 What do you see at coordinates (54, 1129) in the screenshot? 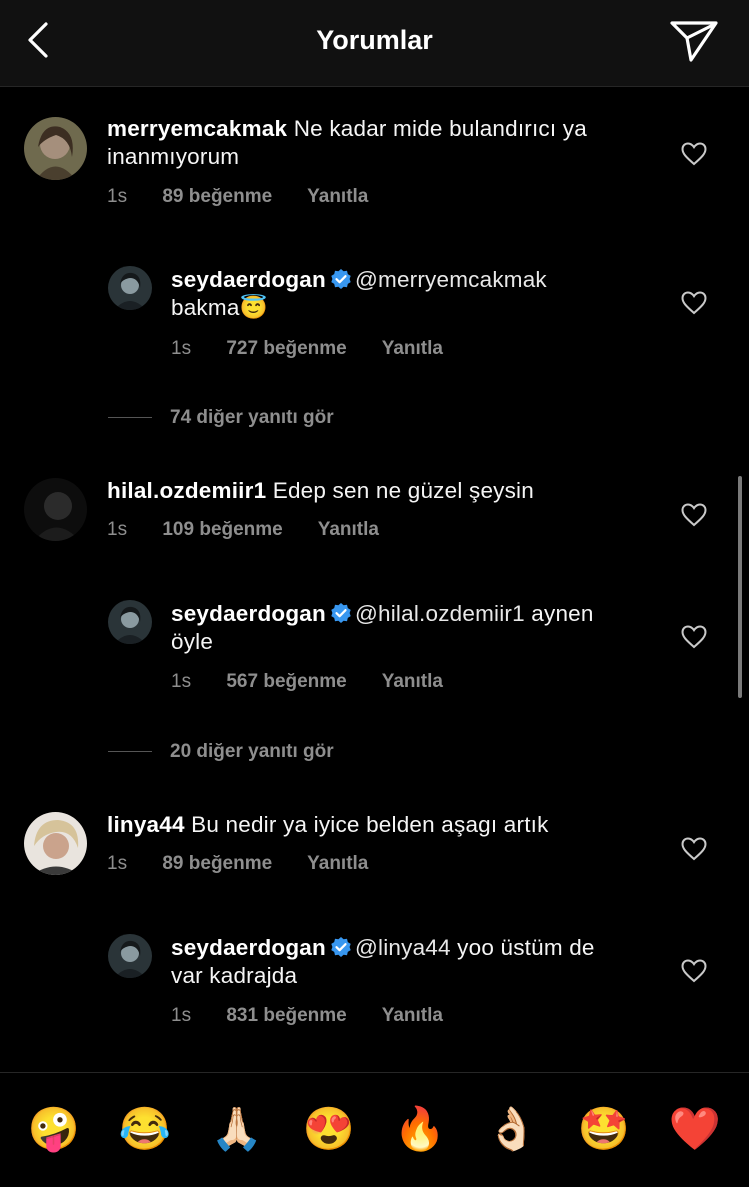
I see `emoji-zany-face: 🤪` at bounding box center [54, 1129].